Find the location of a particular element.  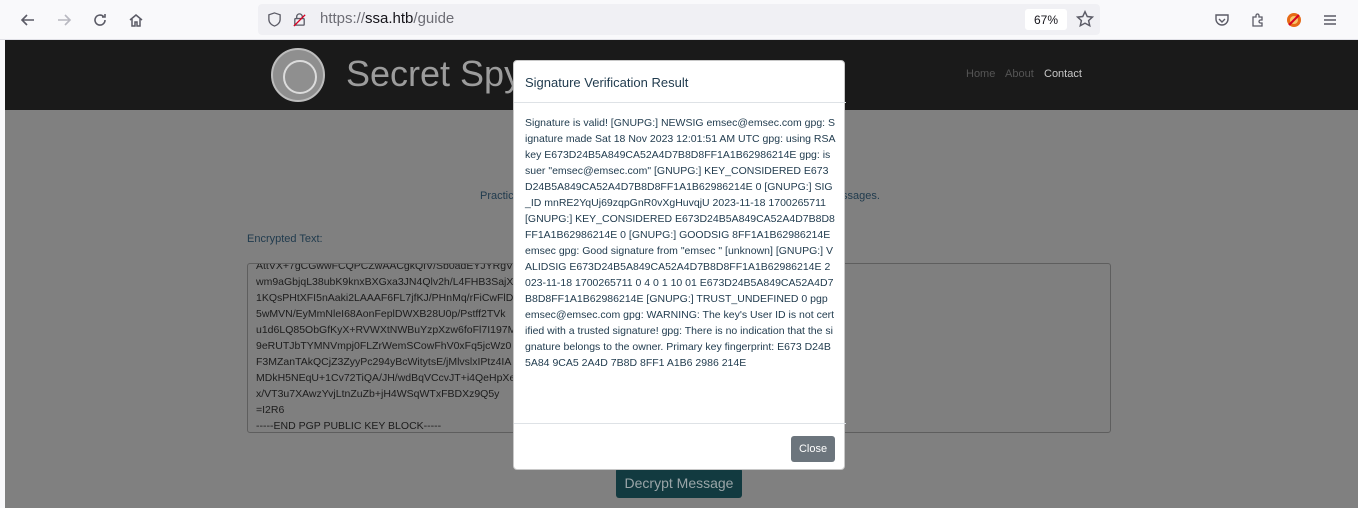

zoom-level-badge: 67% is located at coordinates (1046, 19).